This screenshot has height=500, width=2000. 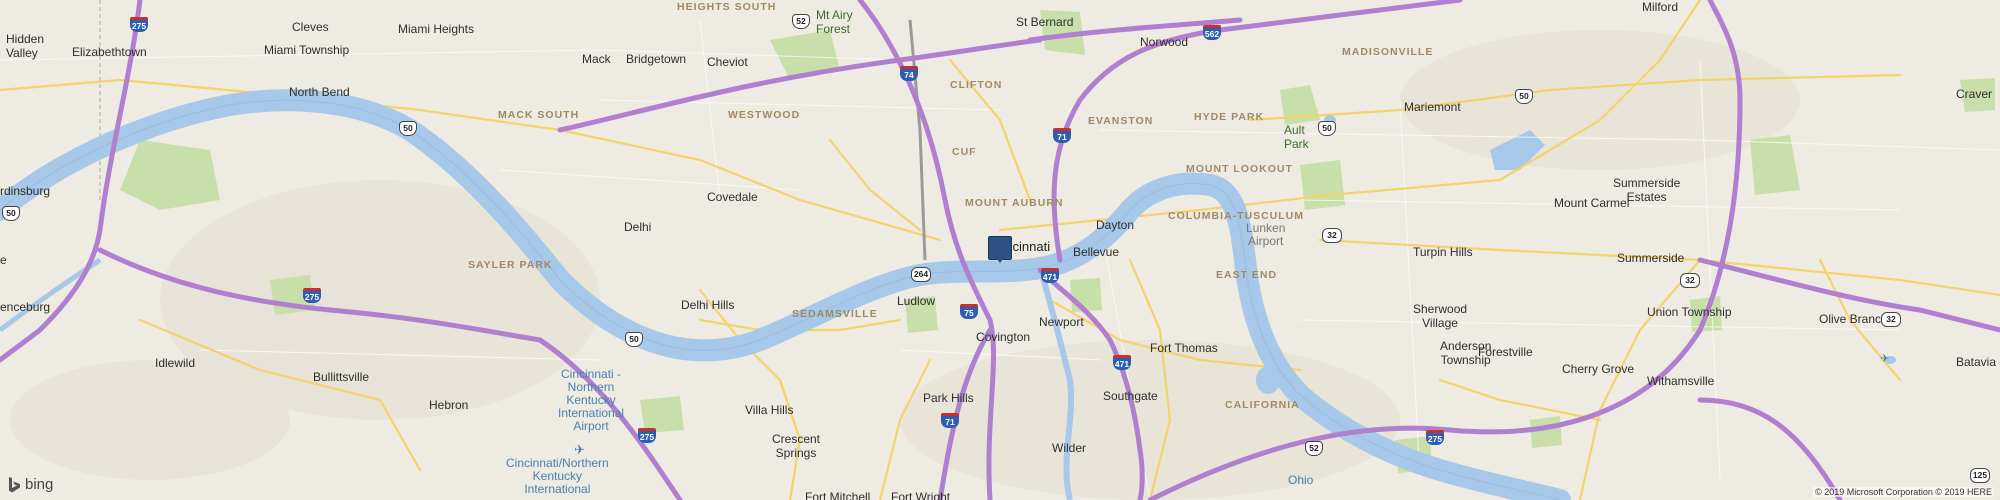 What do you see at coordinates (1115, 225) in the screenshot?
I see `town-label-dayton: Dayton` at bounding box center [1115, 225].